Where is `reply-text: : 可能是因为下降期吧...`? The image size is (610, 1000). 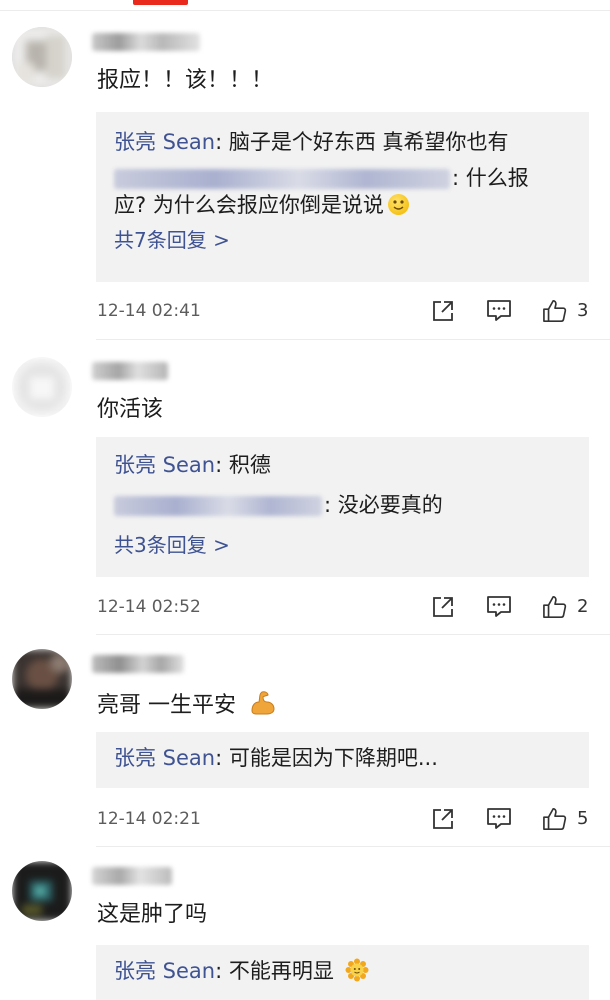 reply-text: : 可能是因为下降期吧... is located at coordinates (326, 758).